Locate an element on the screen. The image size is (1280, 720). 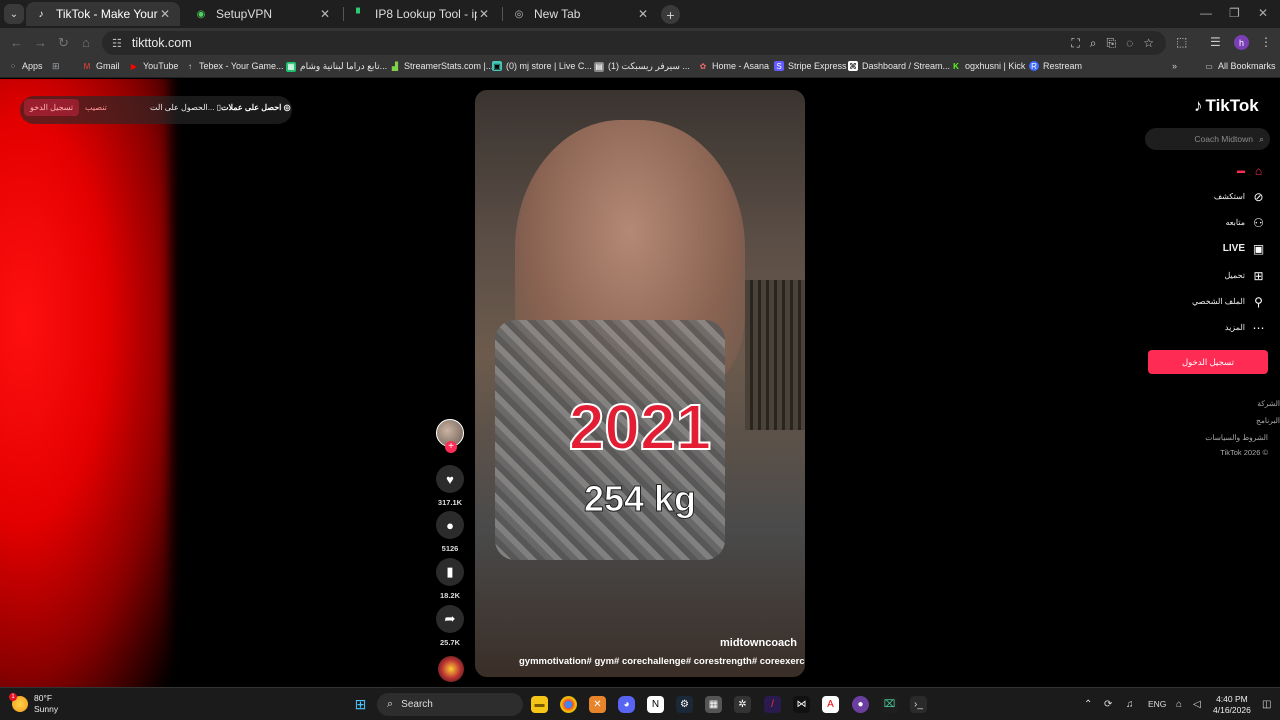
nav-following: متابعه ⚇ is located at coordinates (1245, 222).